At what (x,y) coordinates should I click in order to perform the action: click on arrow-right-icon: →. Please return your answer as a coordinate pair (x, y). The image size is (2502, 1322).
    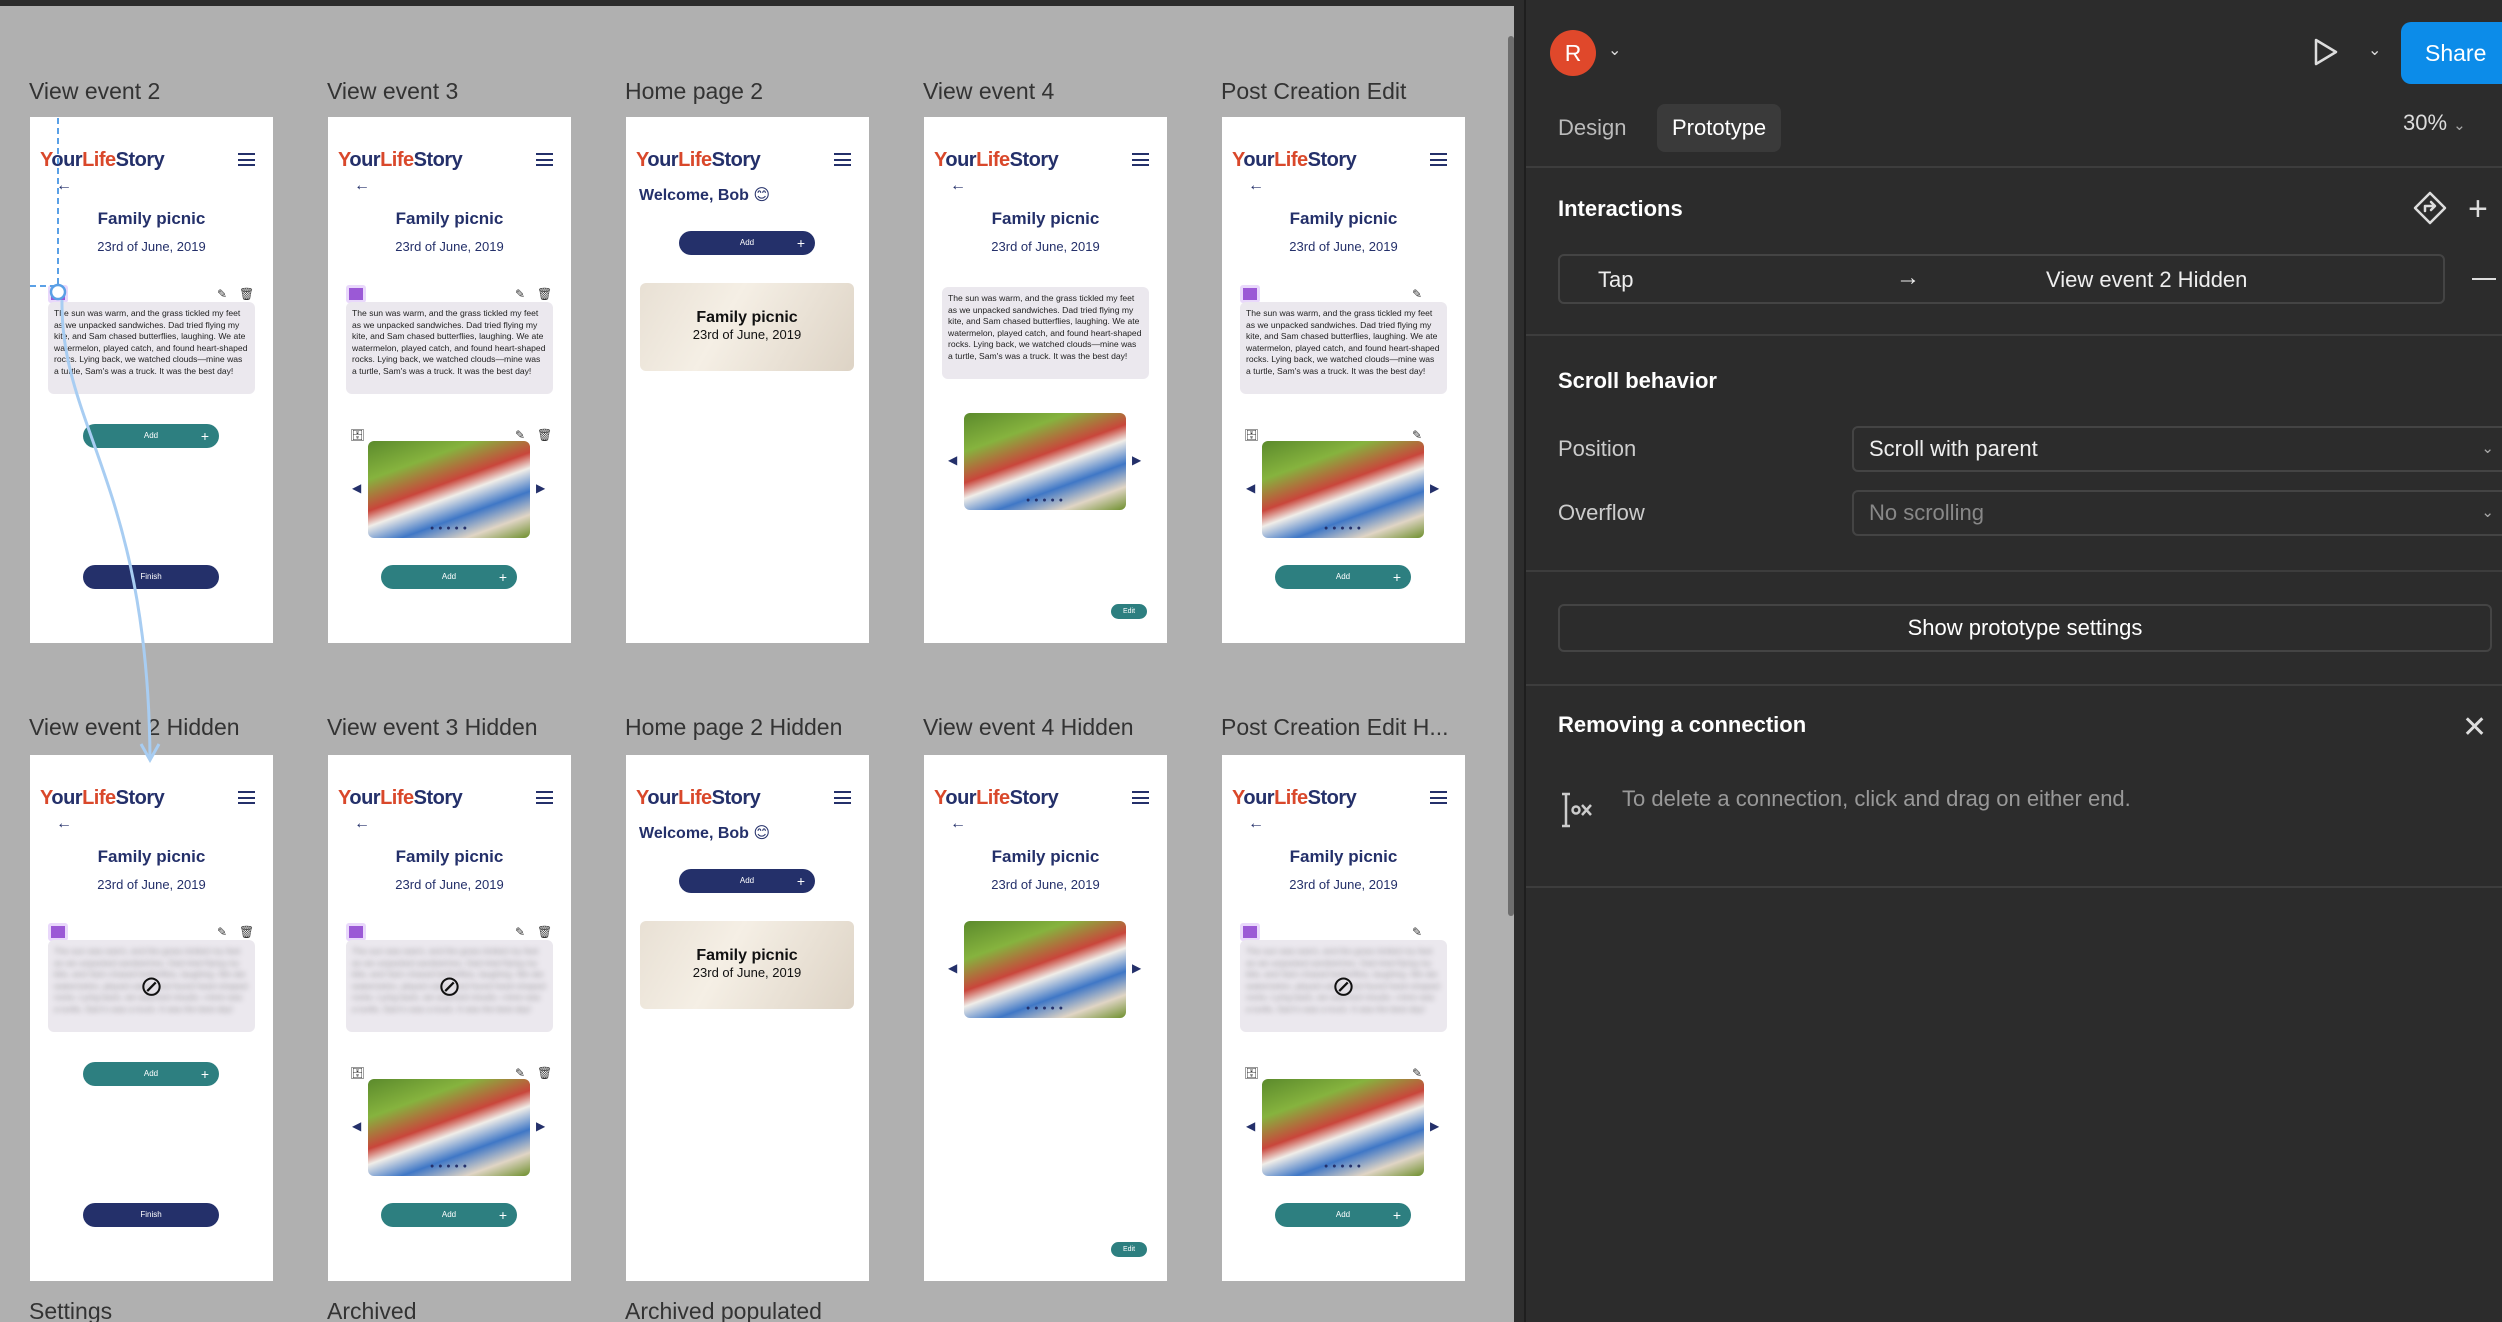
    Looking at the image, I should click on (1908, 277).